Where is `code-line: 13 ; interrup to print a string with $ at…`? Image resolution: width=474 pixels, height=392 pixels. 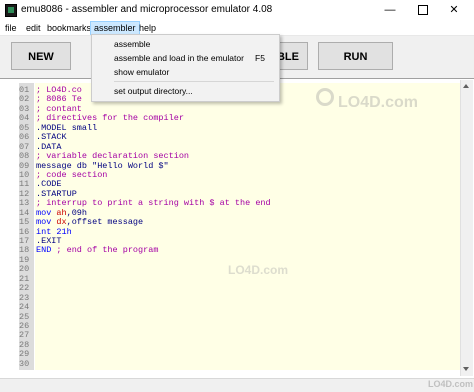 code-line: 13 ; interrup to print a string with $ at… is located at coordinates (239, 203).